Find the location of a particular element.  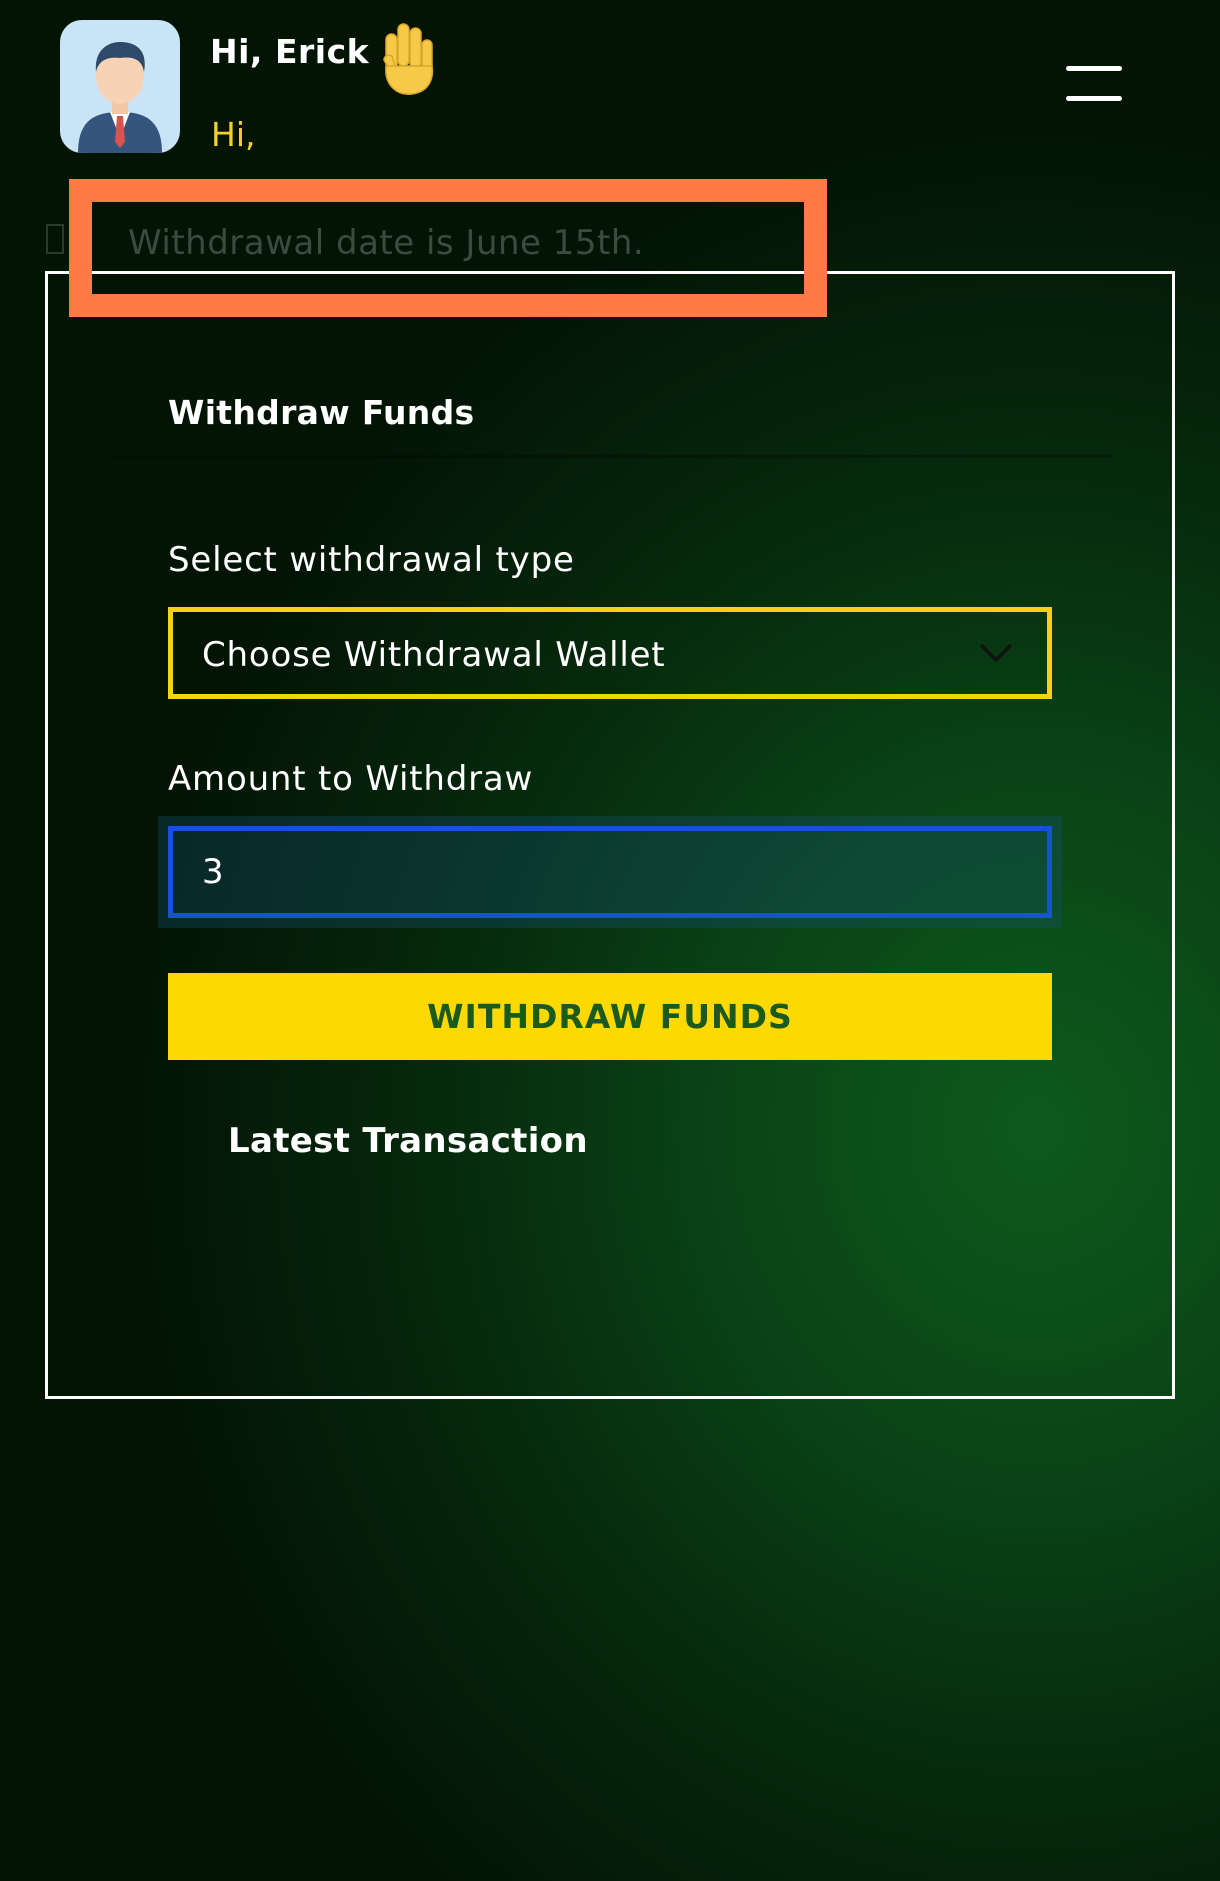

waving-hand-icon is located at coordinates (407, 59).